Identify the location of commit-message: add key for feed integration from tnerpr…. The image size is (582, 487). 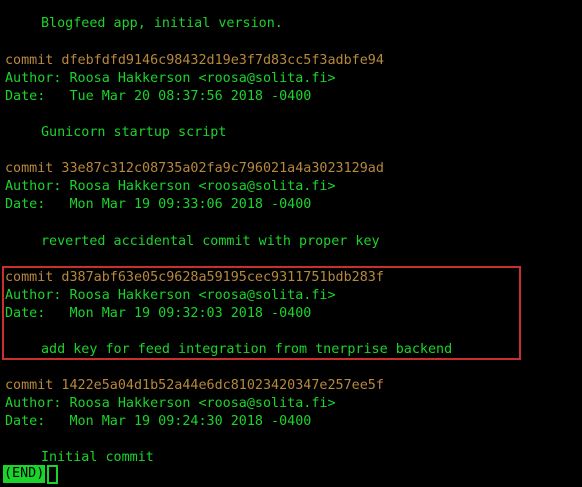
(247, 349).